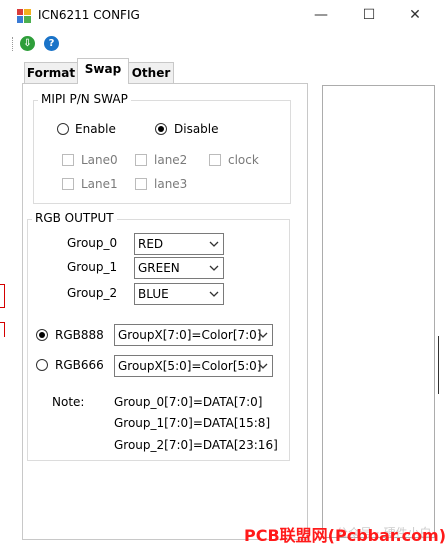 This screenshot has width=446, height=546. Describe the element at coordinates (103, 71) in the screenshot. I see `tab-swap: Swap` at that location.